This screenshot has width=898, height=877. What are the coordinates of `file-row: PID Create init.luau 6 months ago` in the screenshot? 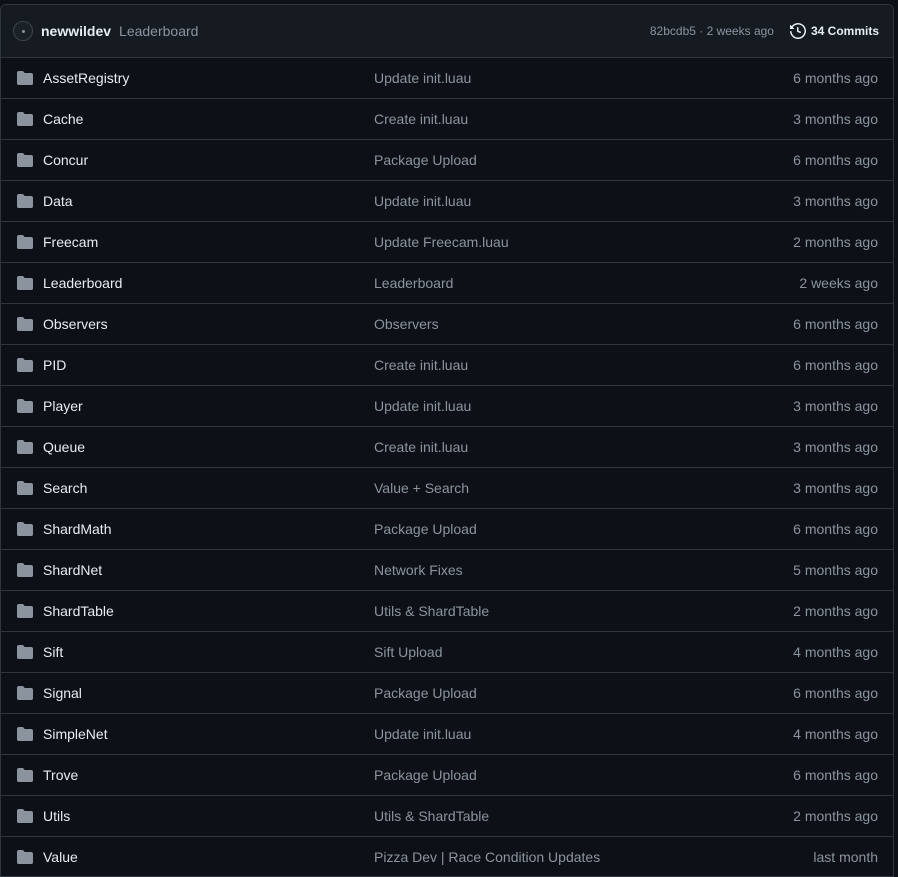 It's located at (447, 365).